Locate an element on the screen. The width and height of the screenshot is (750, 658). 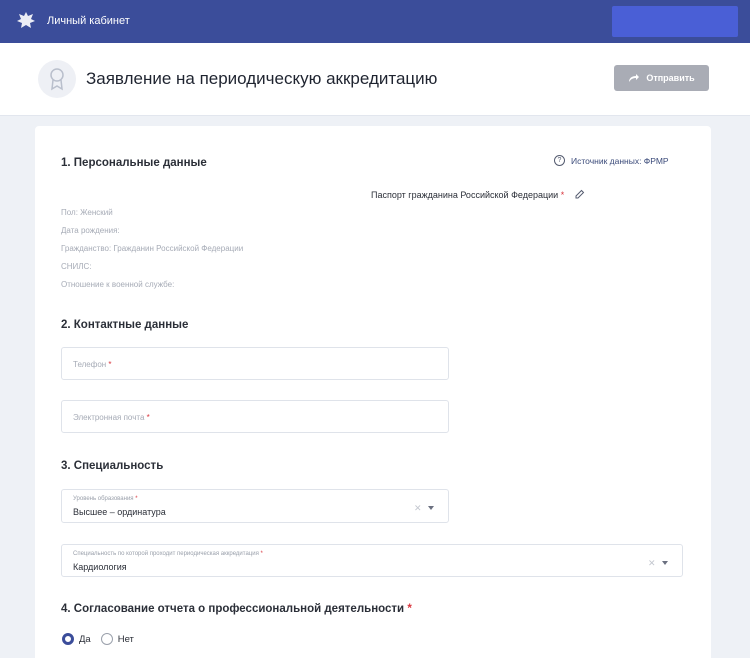
emblem-icon is located at coordinates (26, 20).